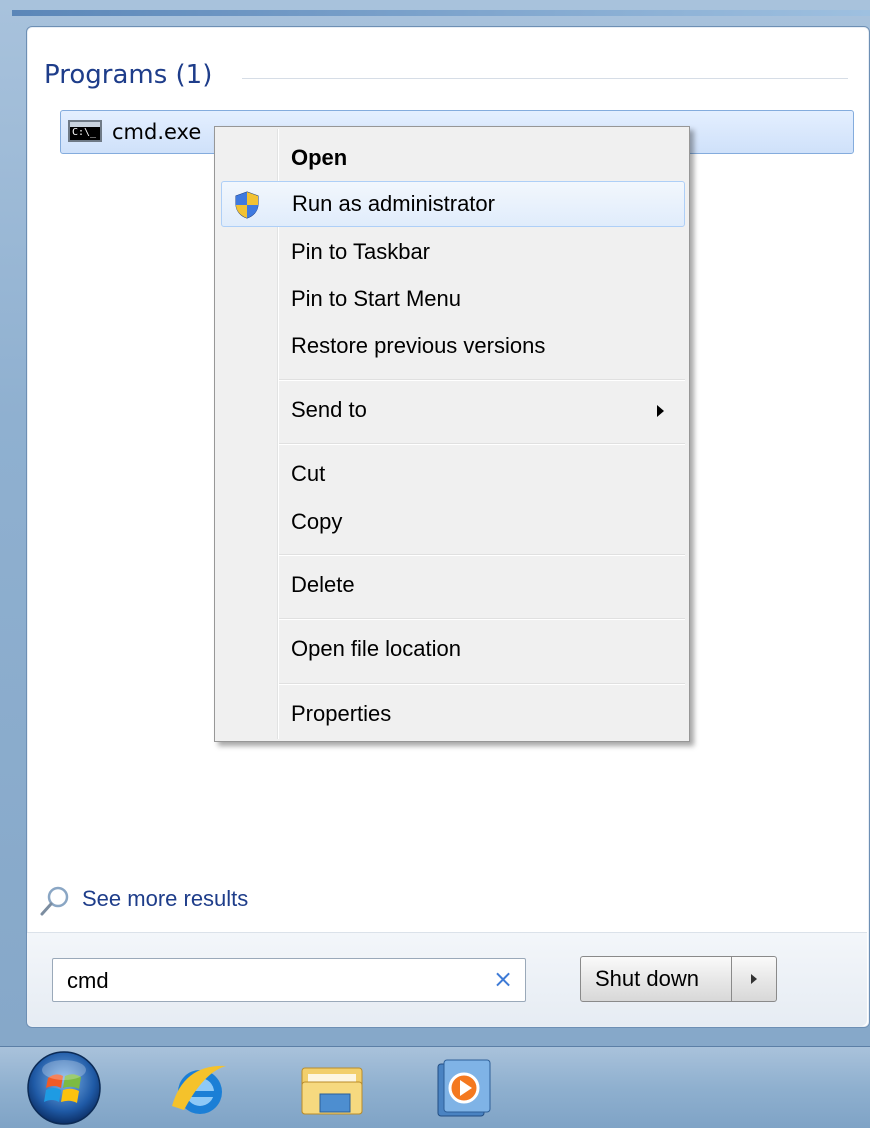  What do you see at coordinates (545, 78) in the screenshot?
I see `section-divider` at bounding box center [545, 78].